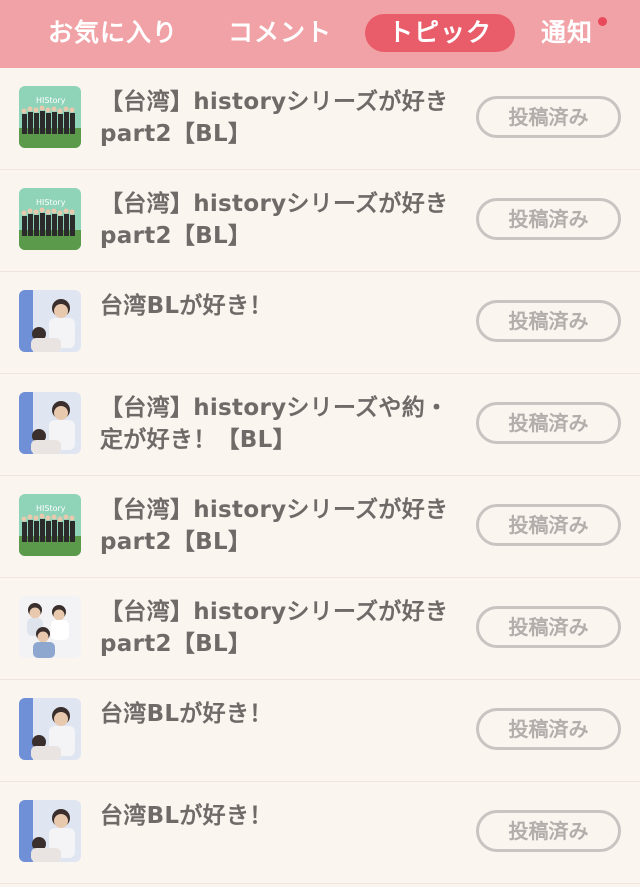  I want to click on topic-title: 【台湾】historyシリーズや約・定が好き！【BL】, so click(274, 424).